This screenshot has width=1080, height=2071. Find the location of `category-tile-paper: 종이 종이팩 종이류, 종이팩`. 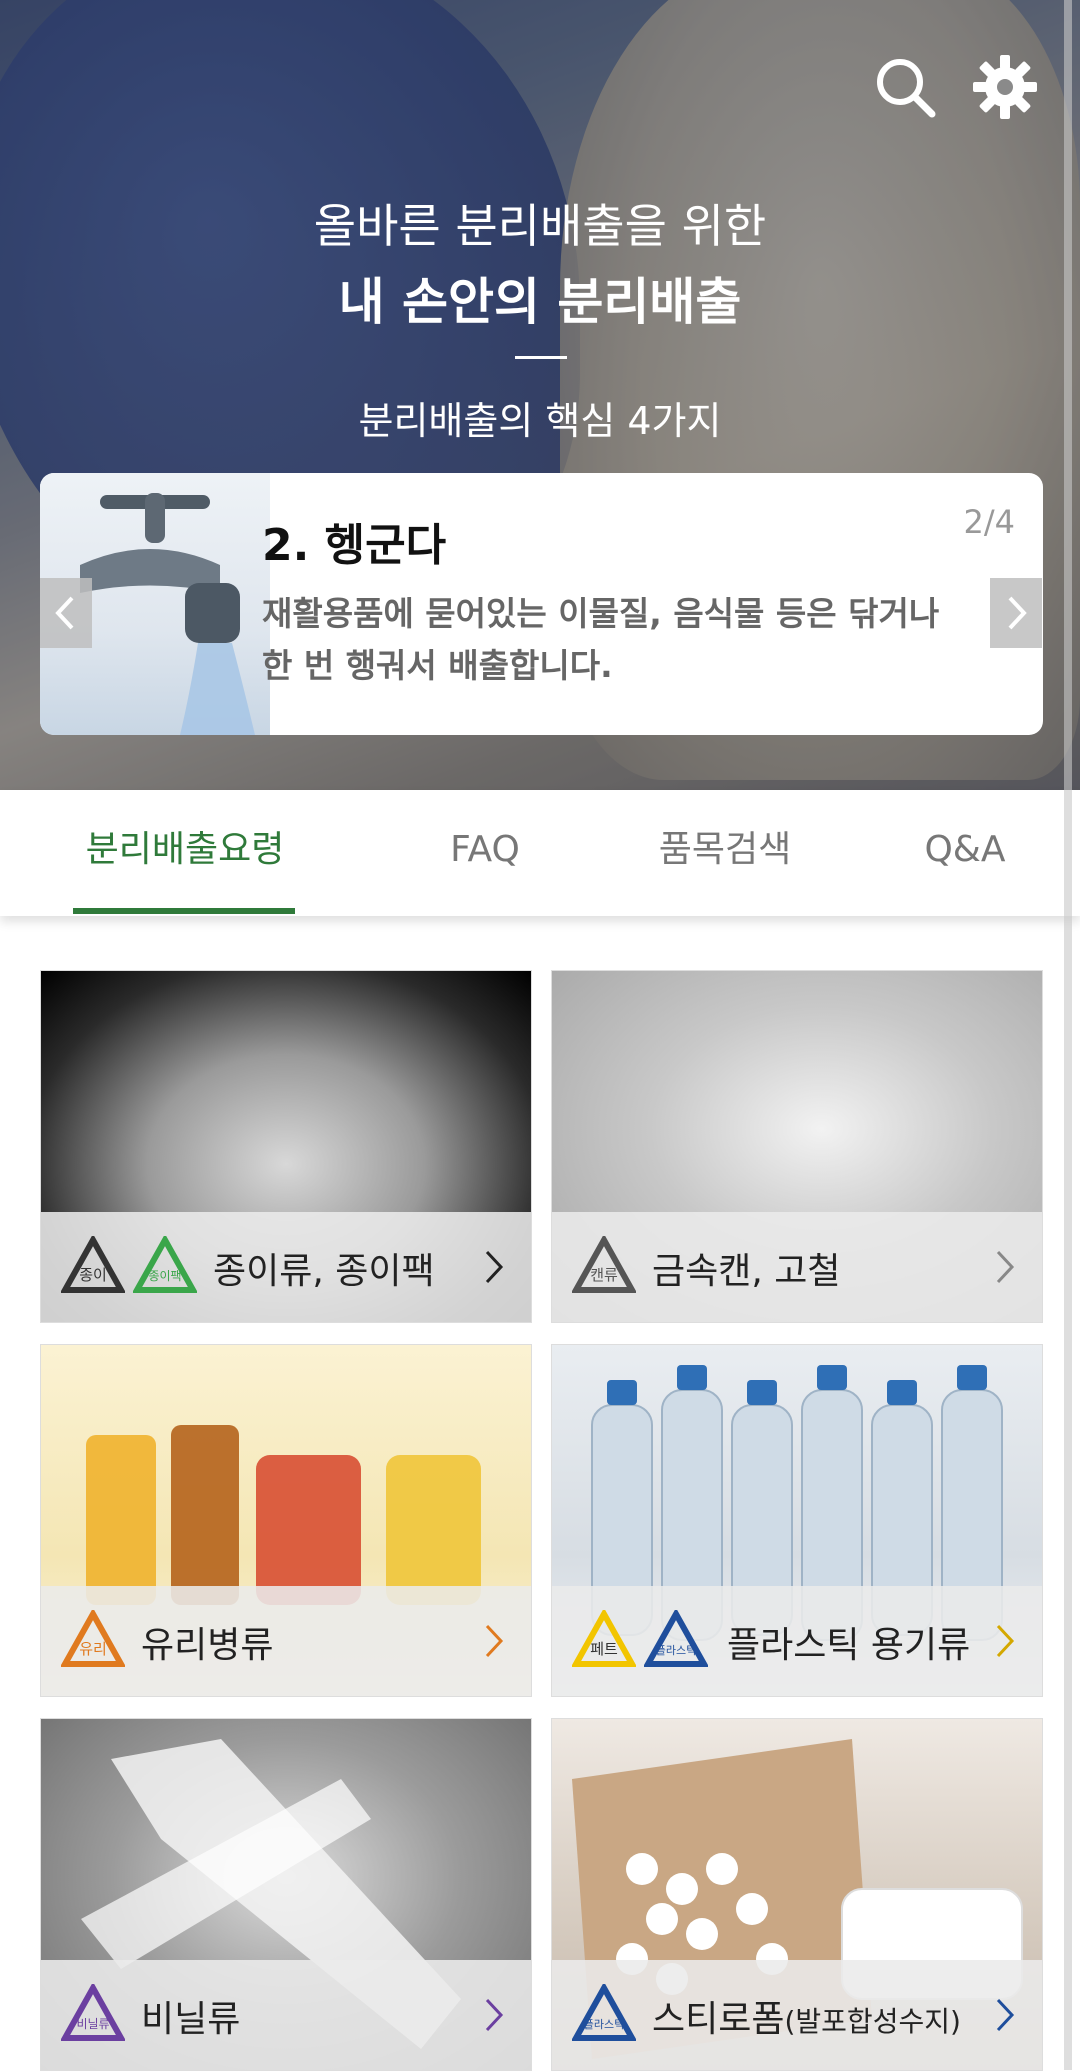

category-tile-paper: 종이 종이팩 종이류, 종이팩 is located at coordinates (286, 1146).